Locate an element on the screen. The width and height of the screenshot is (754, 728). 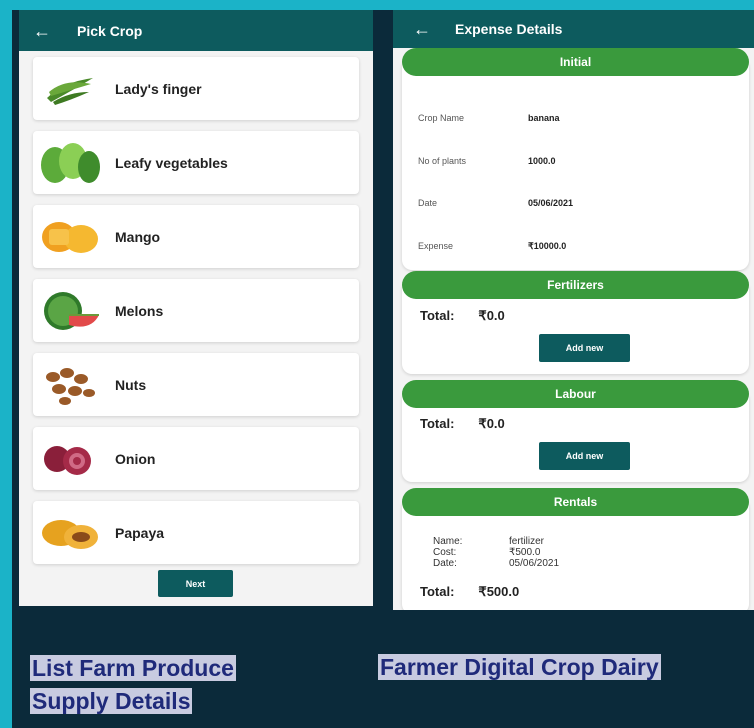
crop-item-leafy-vegetables: Leafy vegetables is located at coordinates (196, 162).